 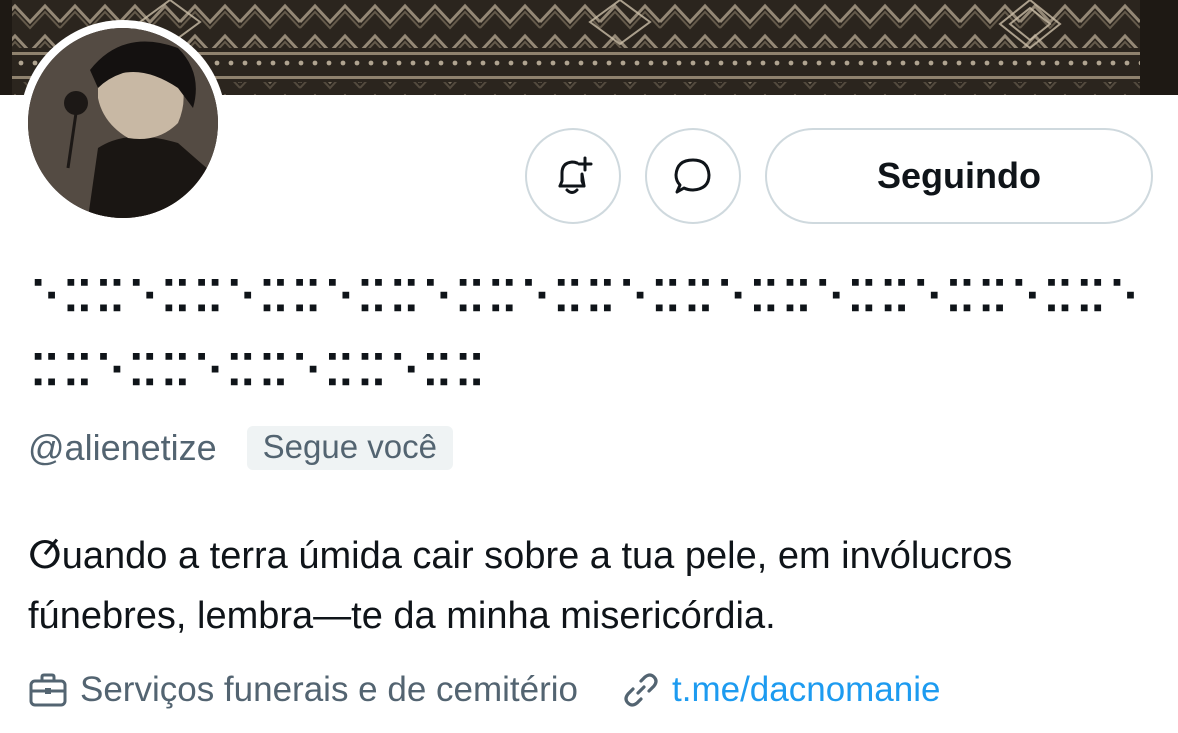 I want to click on handle-row: @alienetize Segue você, so click(x=240, y=448).